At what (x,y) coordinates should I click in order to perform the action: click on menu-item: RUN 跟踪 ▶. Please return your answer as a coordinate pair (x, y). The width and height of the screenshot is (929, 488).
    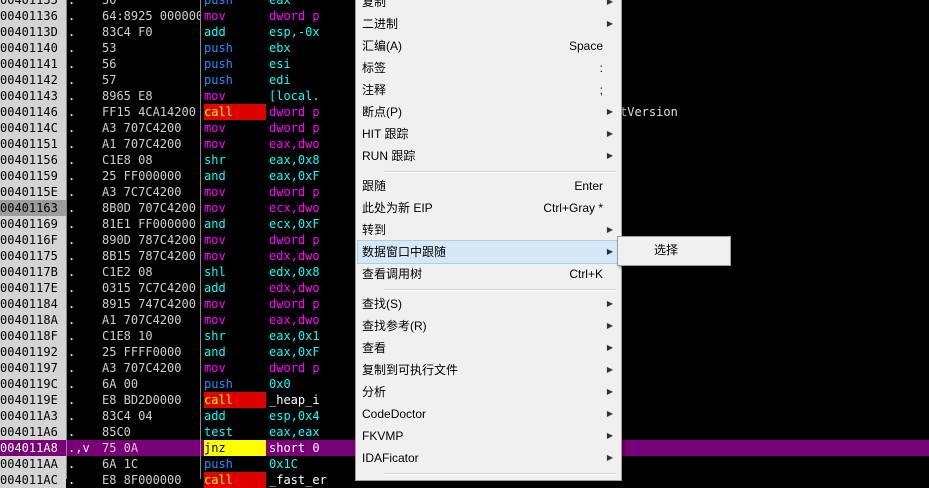
    Looking at the image, I should click on (488, 156).